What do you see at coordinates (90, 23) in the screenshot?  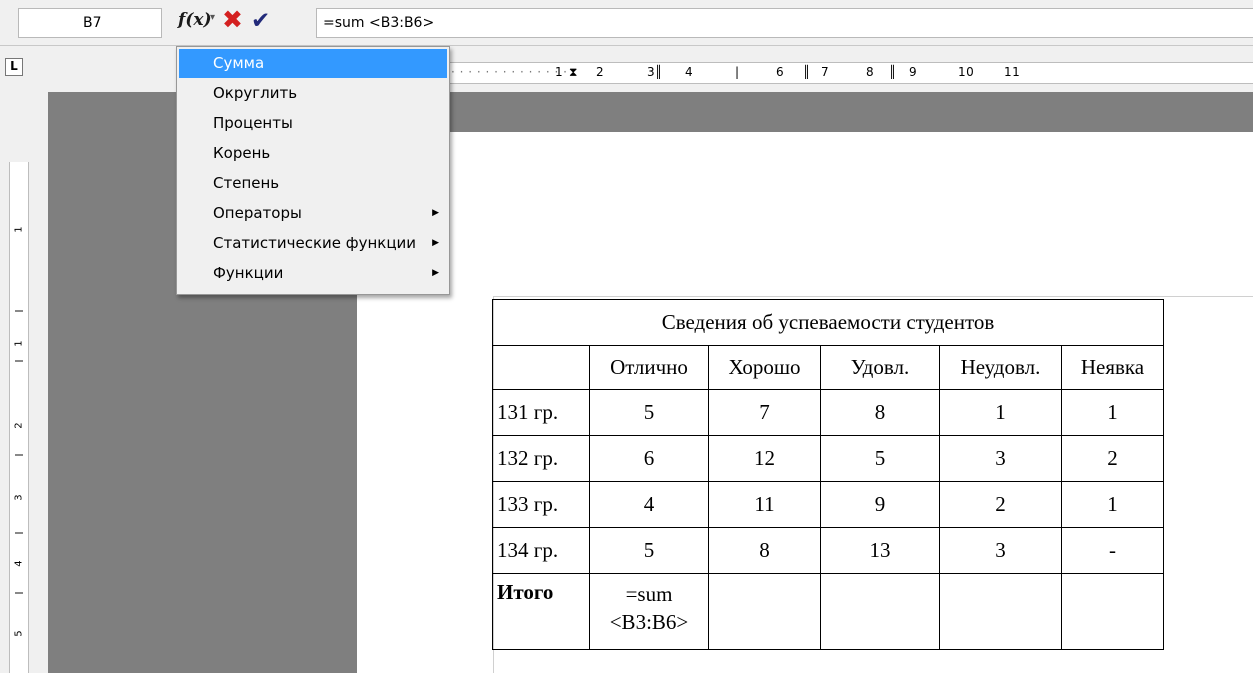 I see `cell-reference-box: B7` at bounding box center [90, 23].